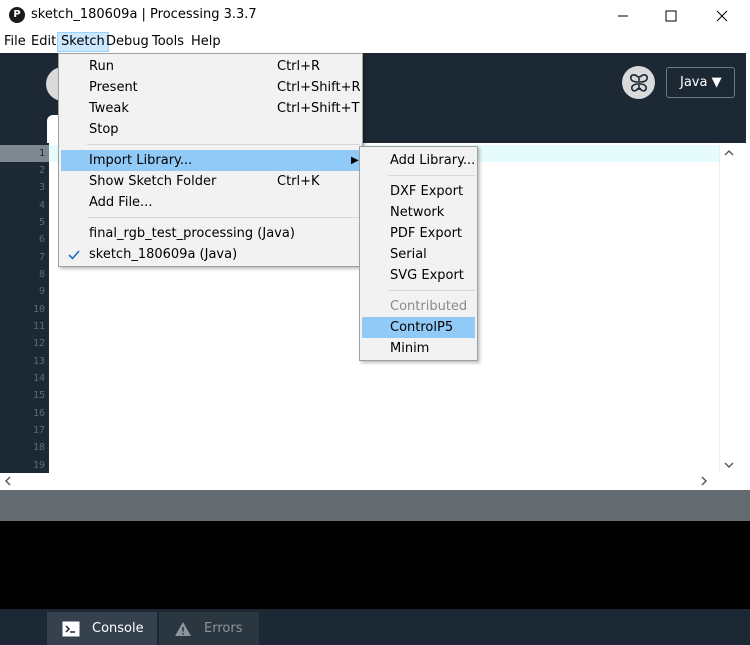 Image resolution: width=750 pixels, height=645 pixels. Describe the element at coordinates (418, 327) in the screenshot. I see `submenu-item-controlp5: ControlP5` at that location.